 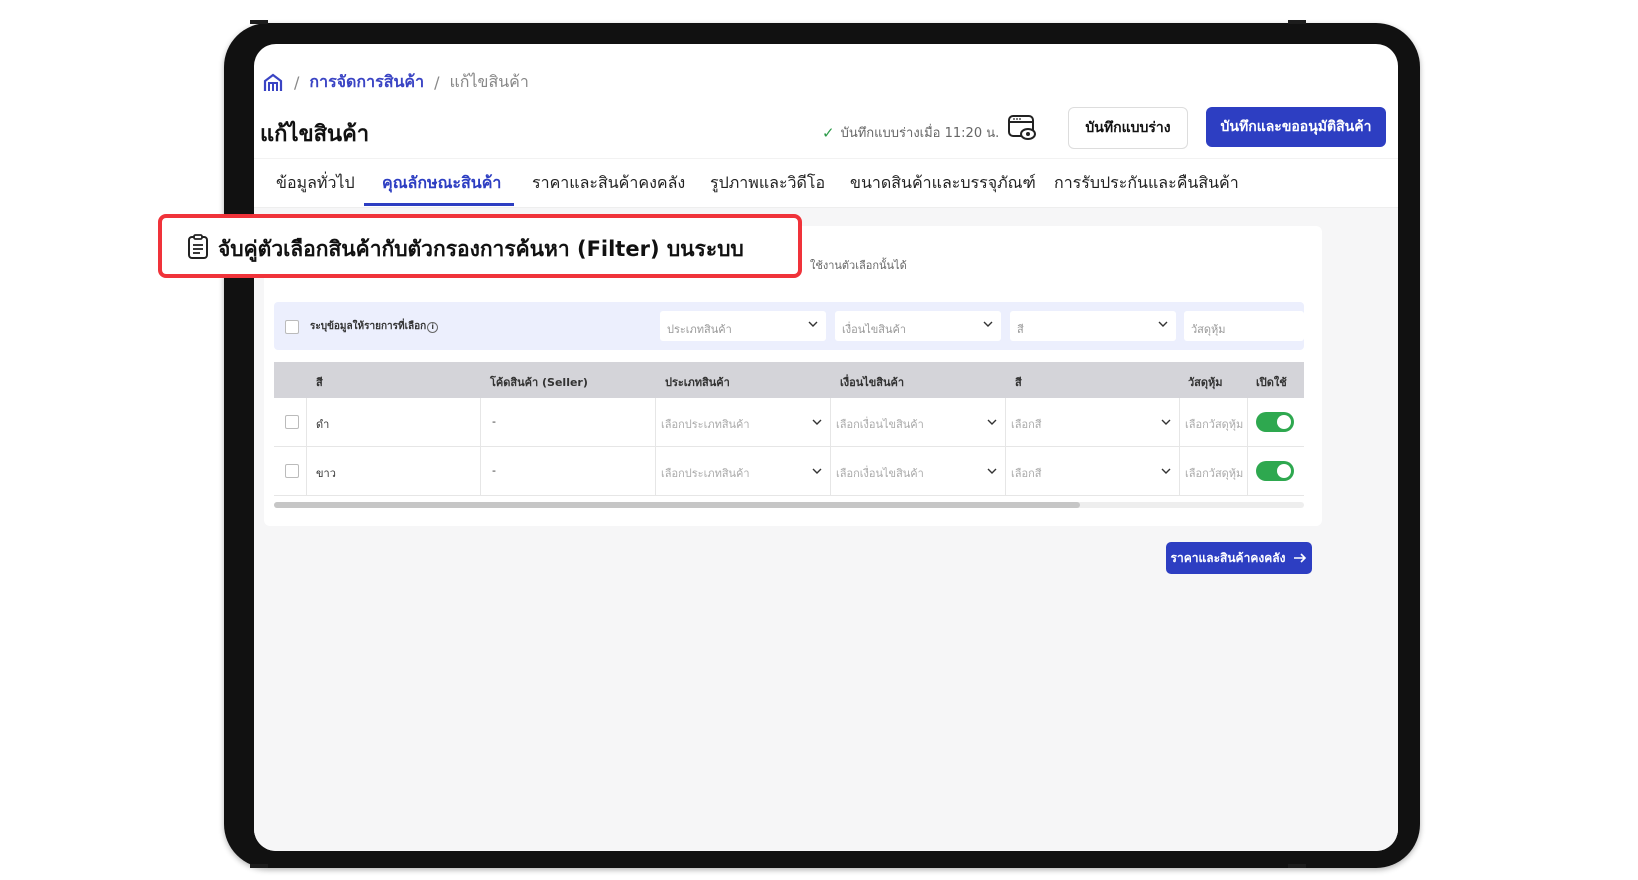 What do you see at coordinates (1146, 183) in the screenshot?
I see `tab-warranty-return: การรับประกันและคืนสินค้า` at bounding box center [1146, 183].